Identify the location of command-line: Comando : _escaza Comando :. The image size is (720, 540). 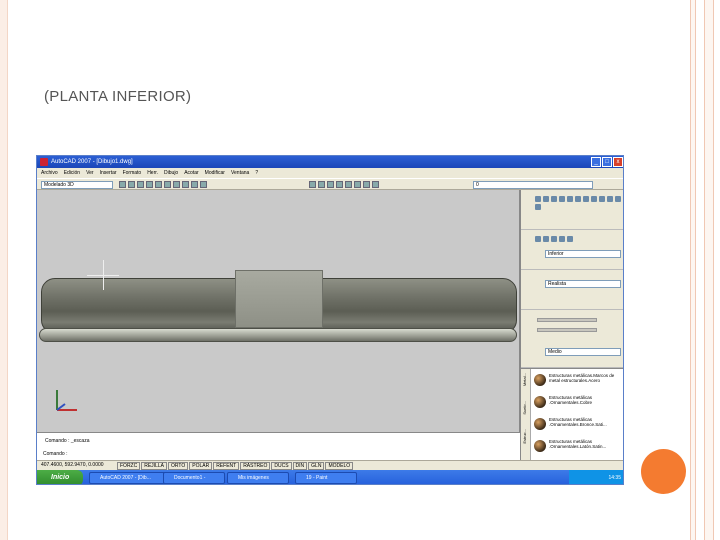
(278, 446).